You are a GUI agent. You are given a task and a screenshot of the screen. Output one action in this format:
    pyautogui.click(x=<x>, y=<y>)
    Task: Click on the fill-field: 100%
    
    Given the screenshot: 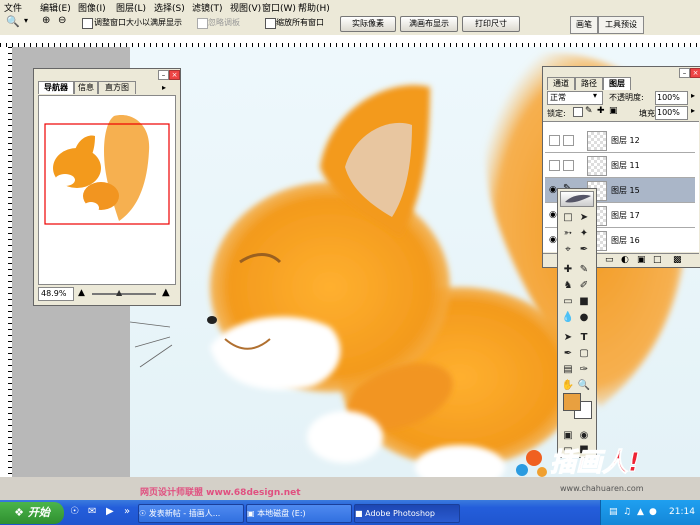 What is the action you would take?
    pyautogui.click(x=671, y=113)
    